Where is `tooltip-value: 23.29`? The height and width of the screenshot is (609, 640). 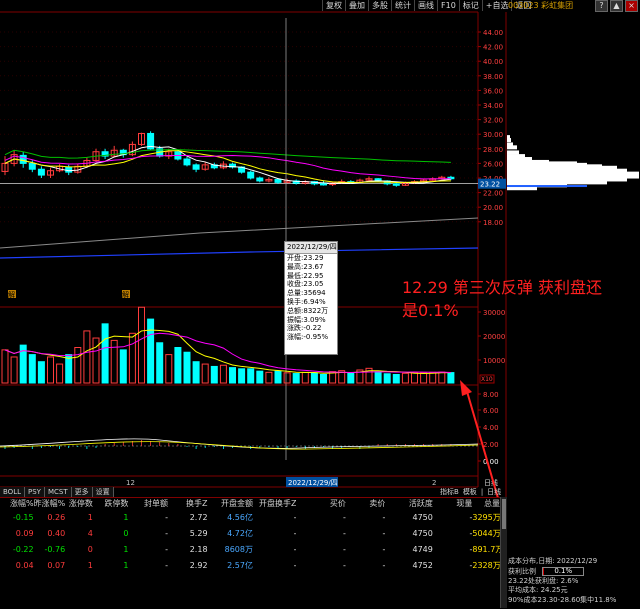
tooltip-value: 23.29 is located at coordinates (313, 258).